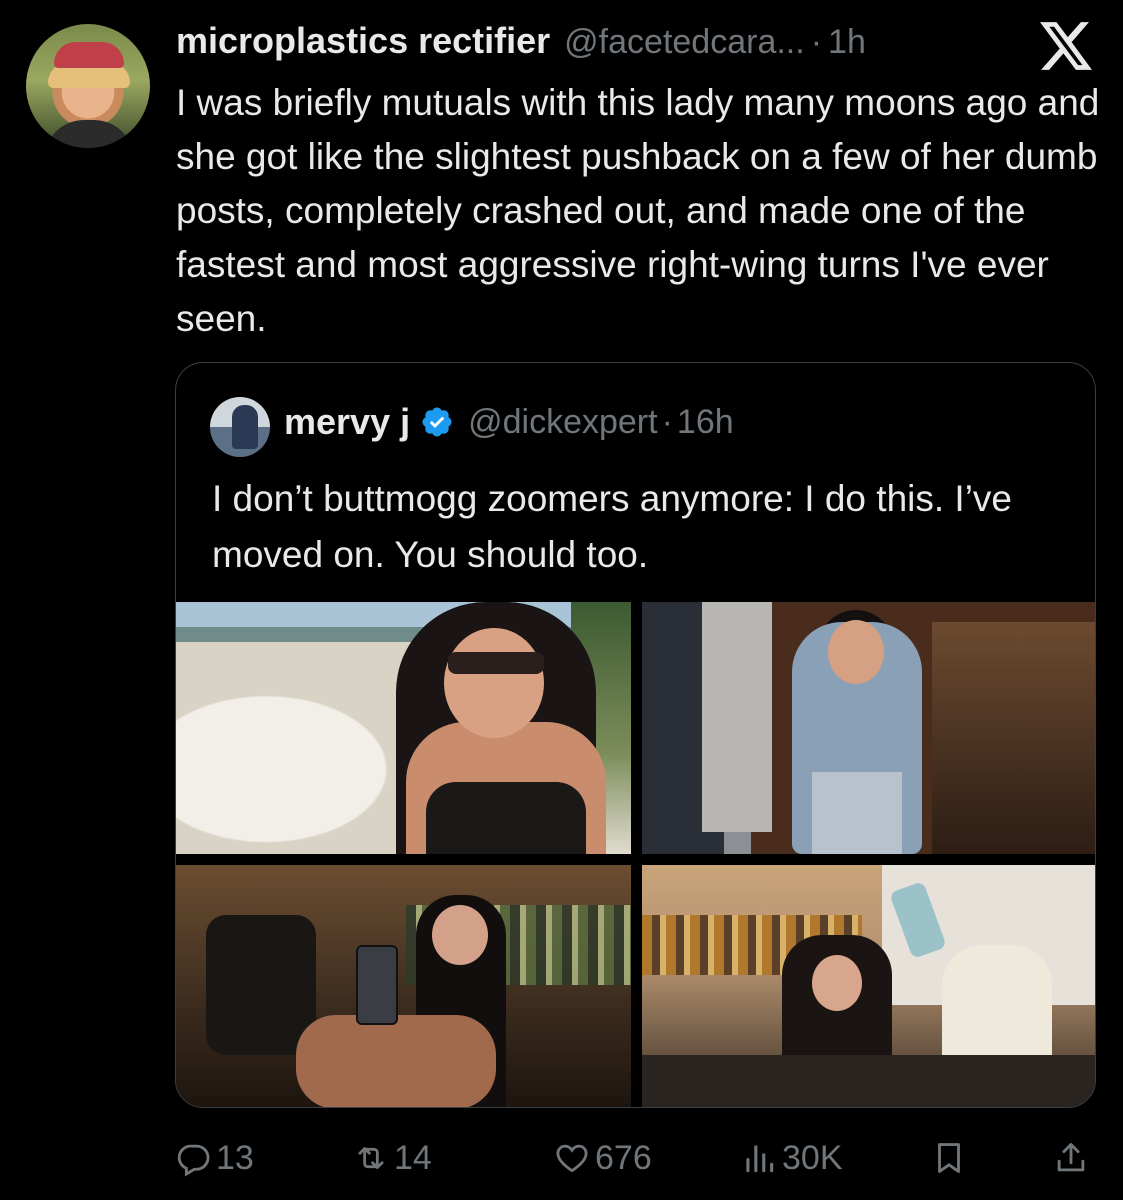 This screenshot has width=1123, height=1200. What do you see at coordinates (347, 422) in the screenshot?
I see `quoted-author-display-name: mervy j` at bounding box center [347, 422].